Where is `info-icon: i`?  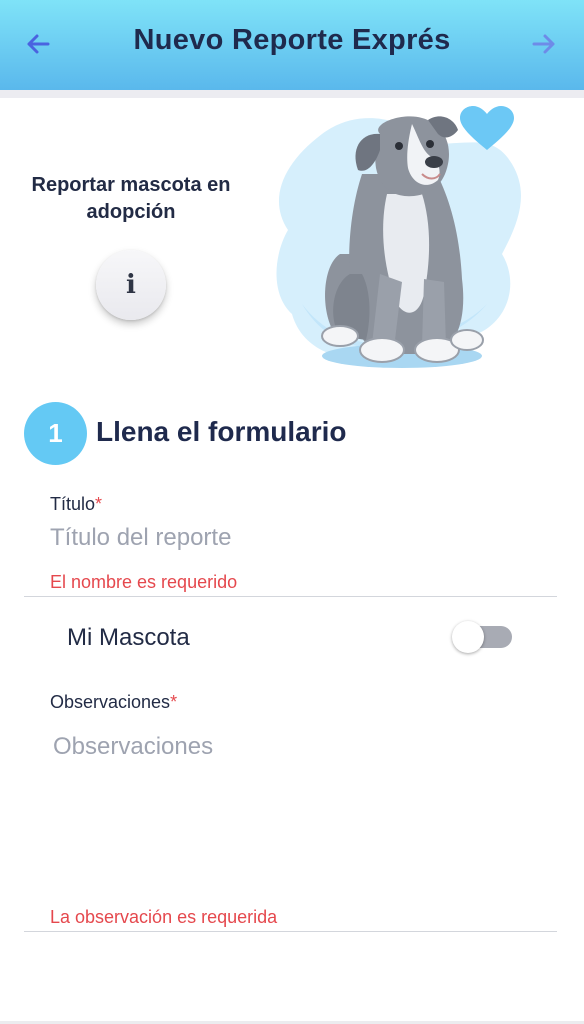 info-icon: i is located at coordinates (131, 285).